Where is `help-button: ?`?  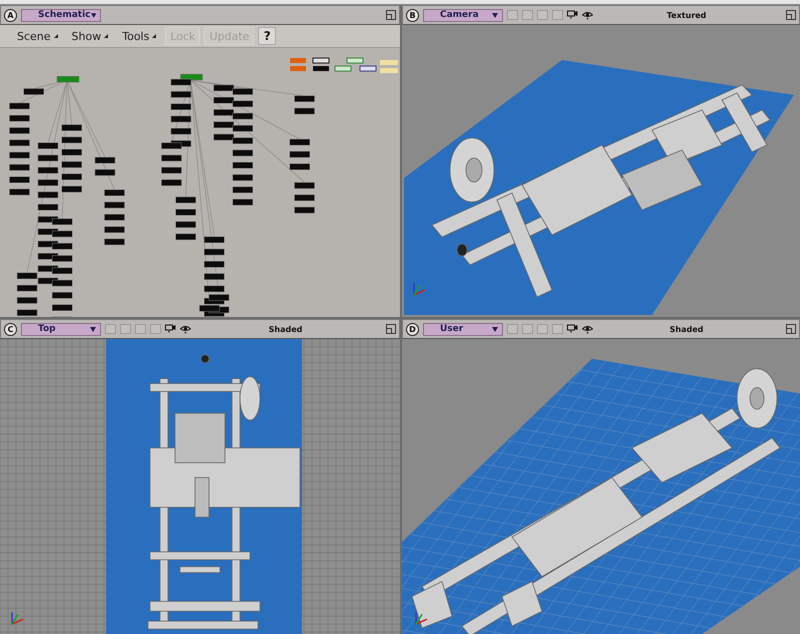 help-button: ? is located at coordinates (267, 36).